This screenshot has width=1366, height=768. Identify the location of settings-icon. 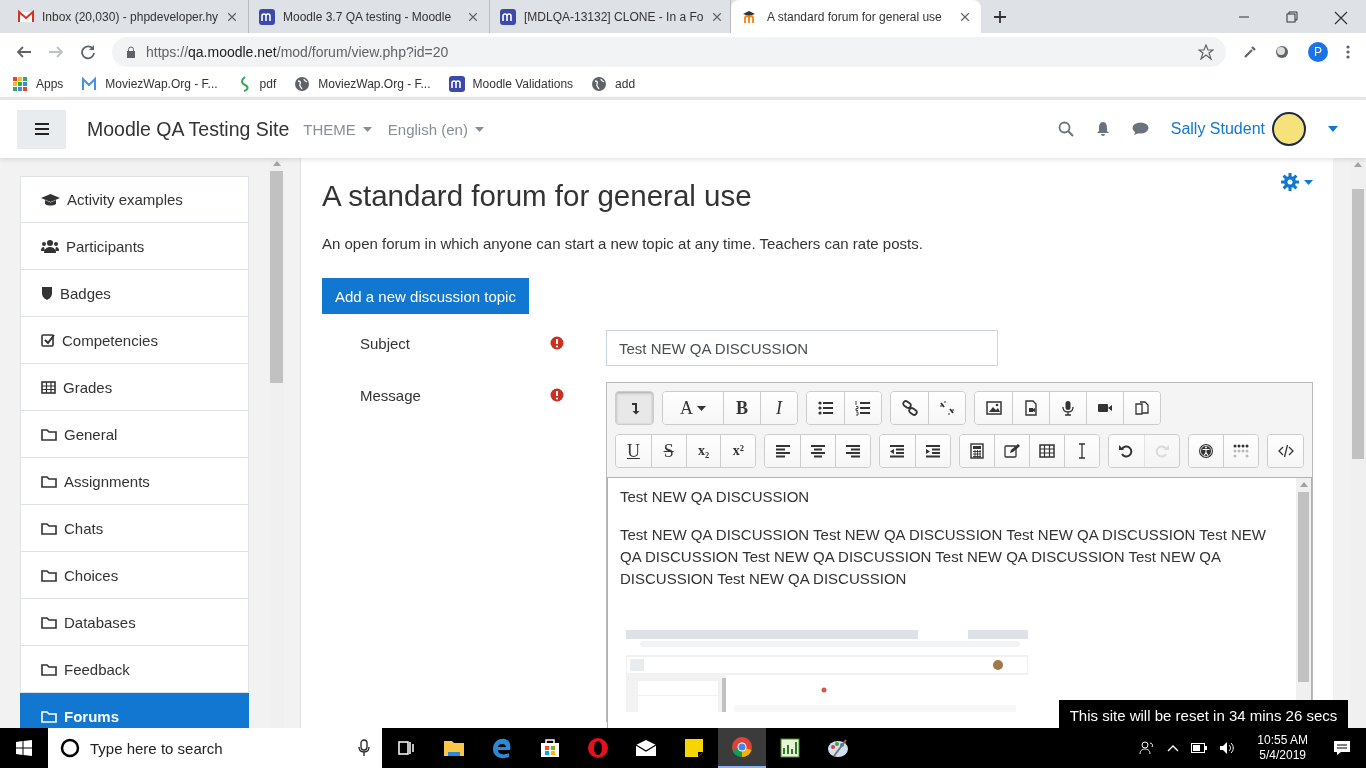
(1290, 182).